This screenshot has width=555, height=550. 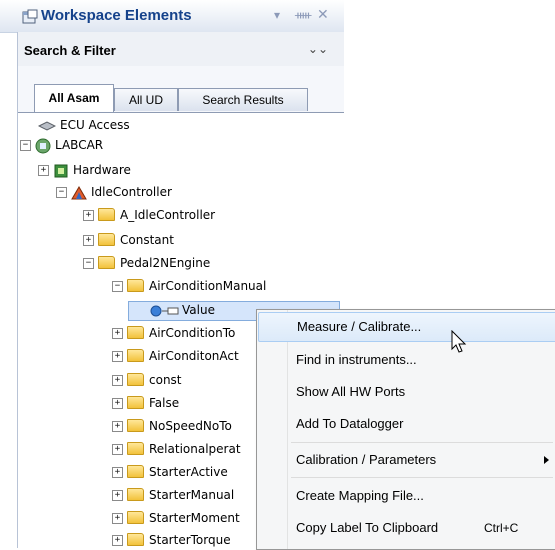 What do you see at coordinates (43, 145) in the screenshot?
I see `labcar-icon` at bounding box center [43, 145].